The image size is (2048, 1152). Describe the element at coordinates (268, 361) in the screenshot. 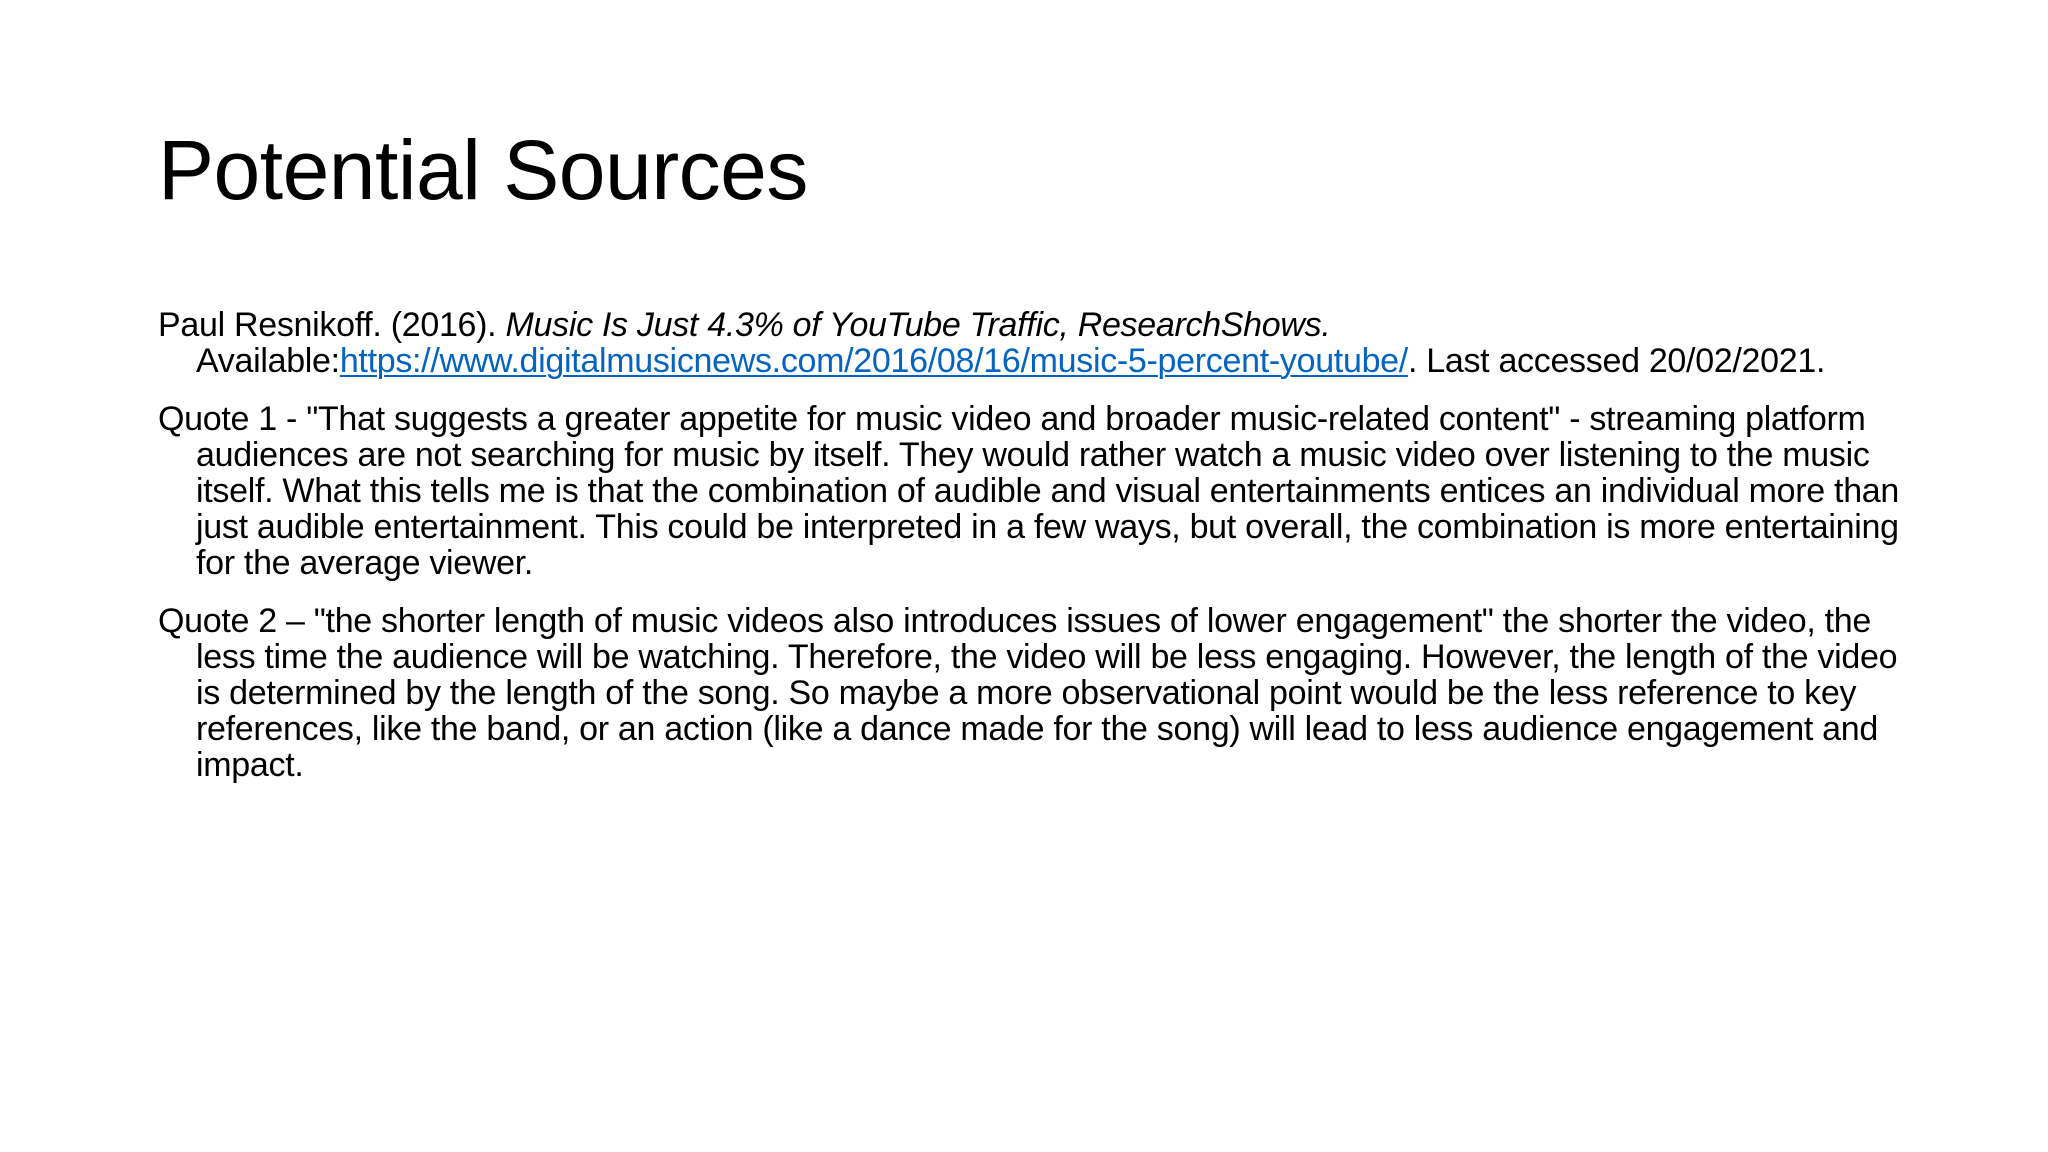

I see `reference-available-label: Available:` at that location.